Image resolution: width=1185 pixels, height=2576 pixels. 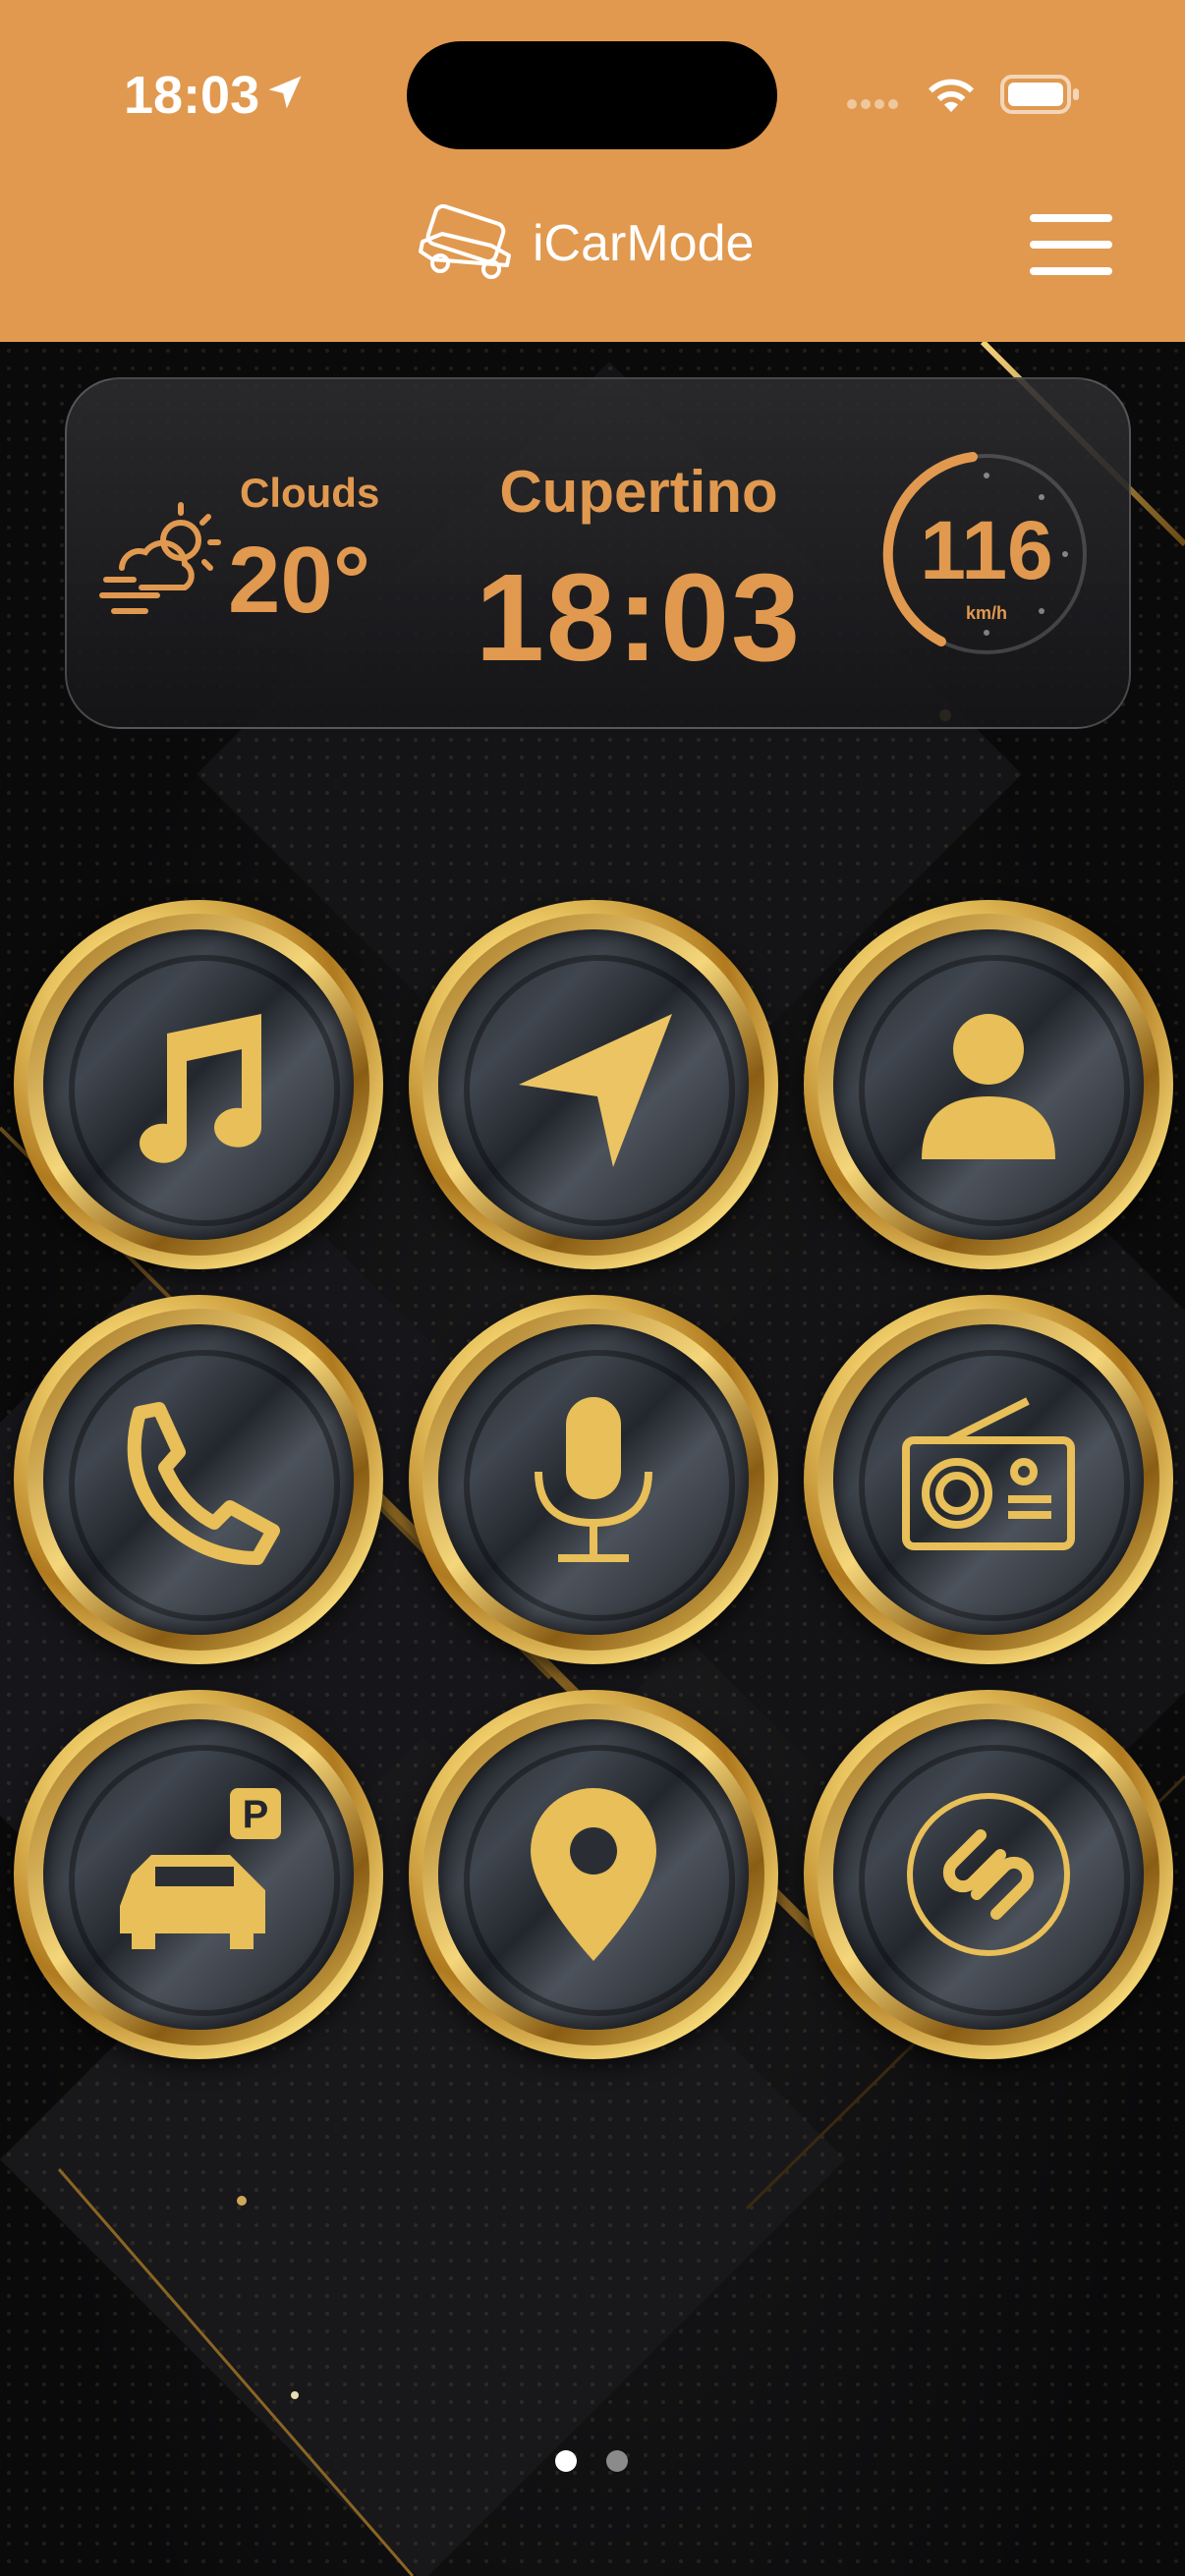 I want to click on contacts-app-button, so click(x=989, y=1084).